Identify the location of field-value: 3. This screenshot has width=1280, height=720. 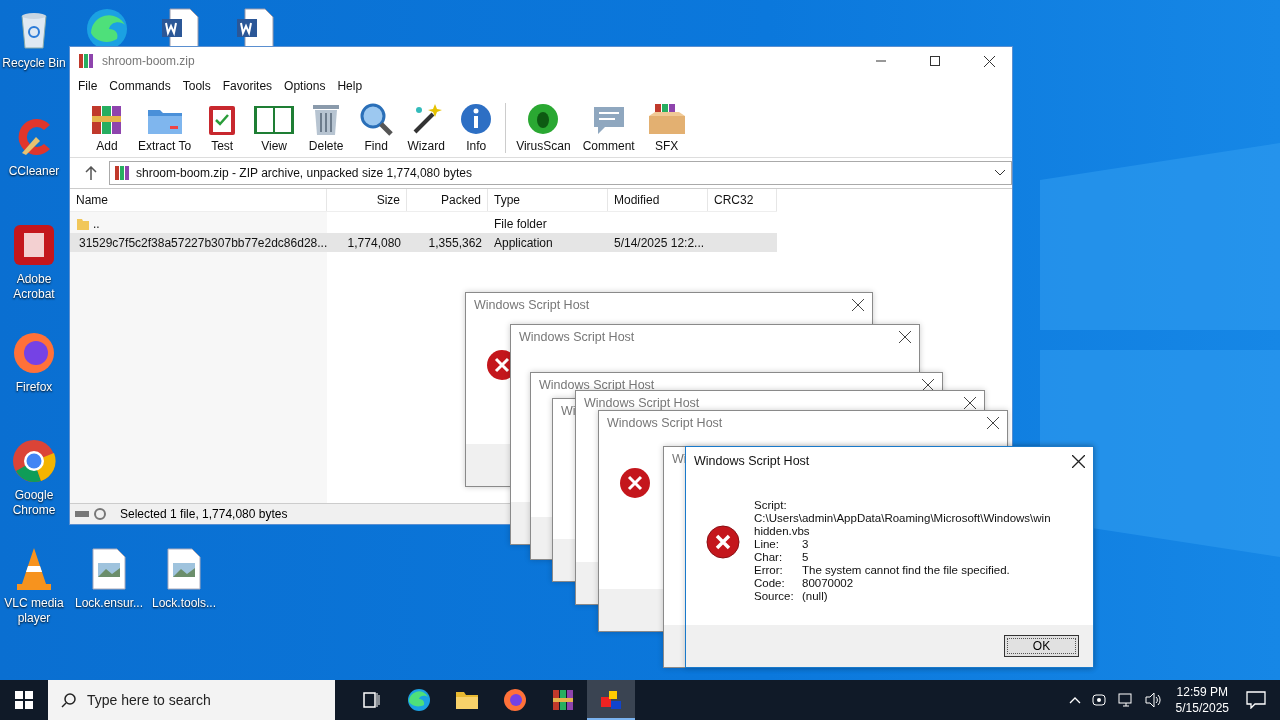
(805, 544).